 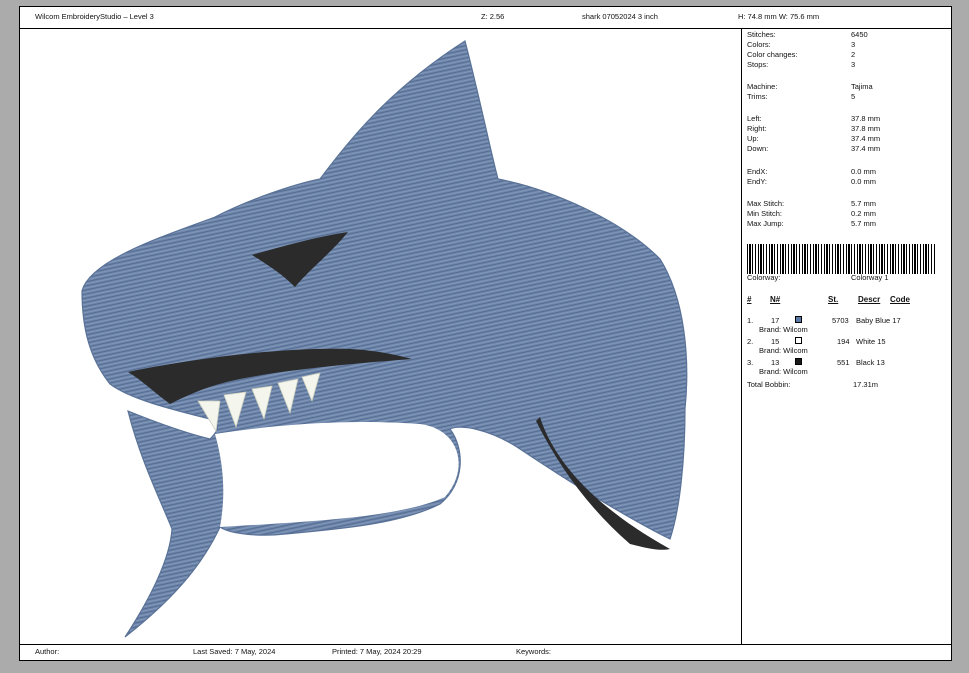 I want to click on design-filename: shark 07052024 3 inch, so click(x=620, y=16).